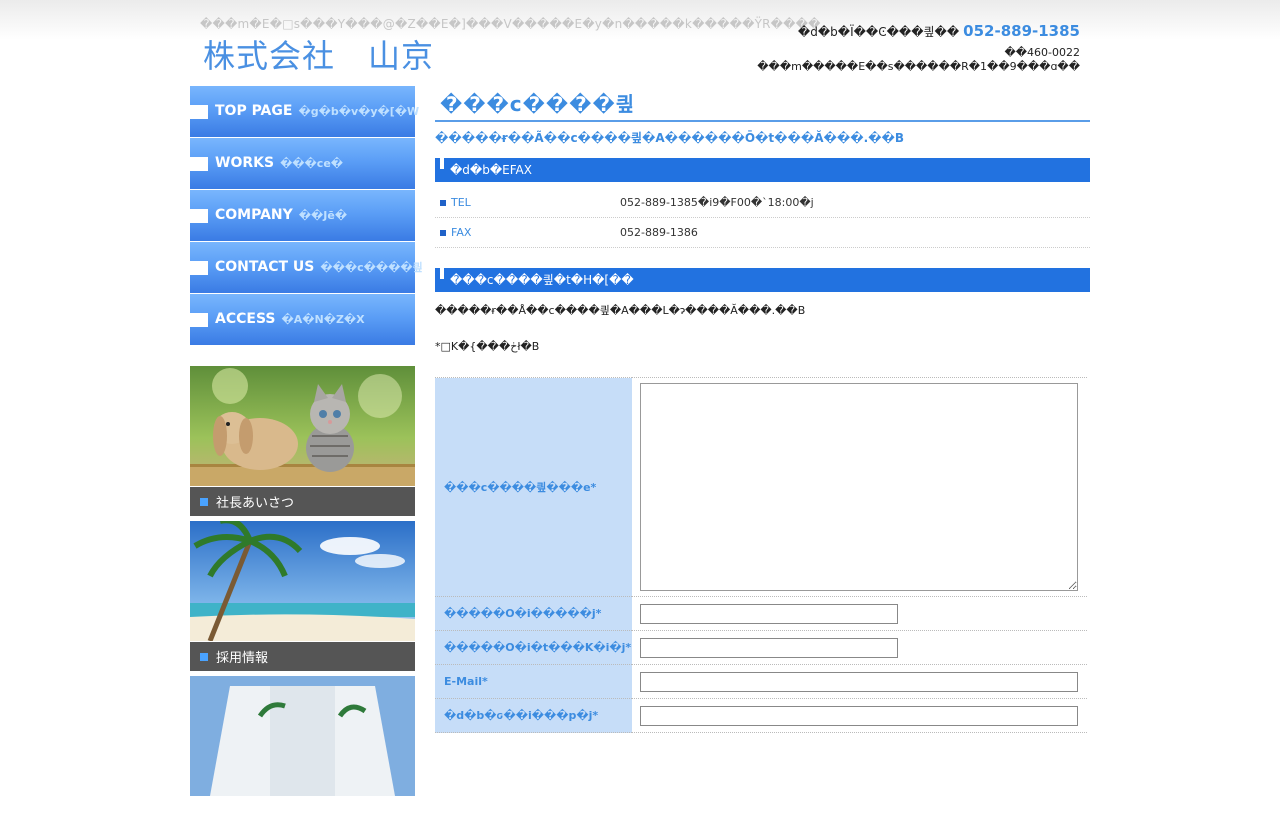 Image resolution: width=1280 pixels, height=826 pixels. What do you see at coordinates (359, 111) in the screenshot?
I see `nav-sublabel: �g�b�v�y�[�W` at bounding box center [359, 111].